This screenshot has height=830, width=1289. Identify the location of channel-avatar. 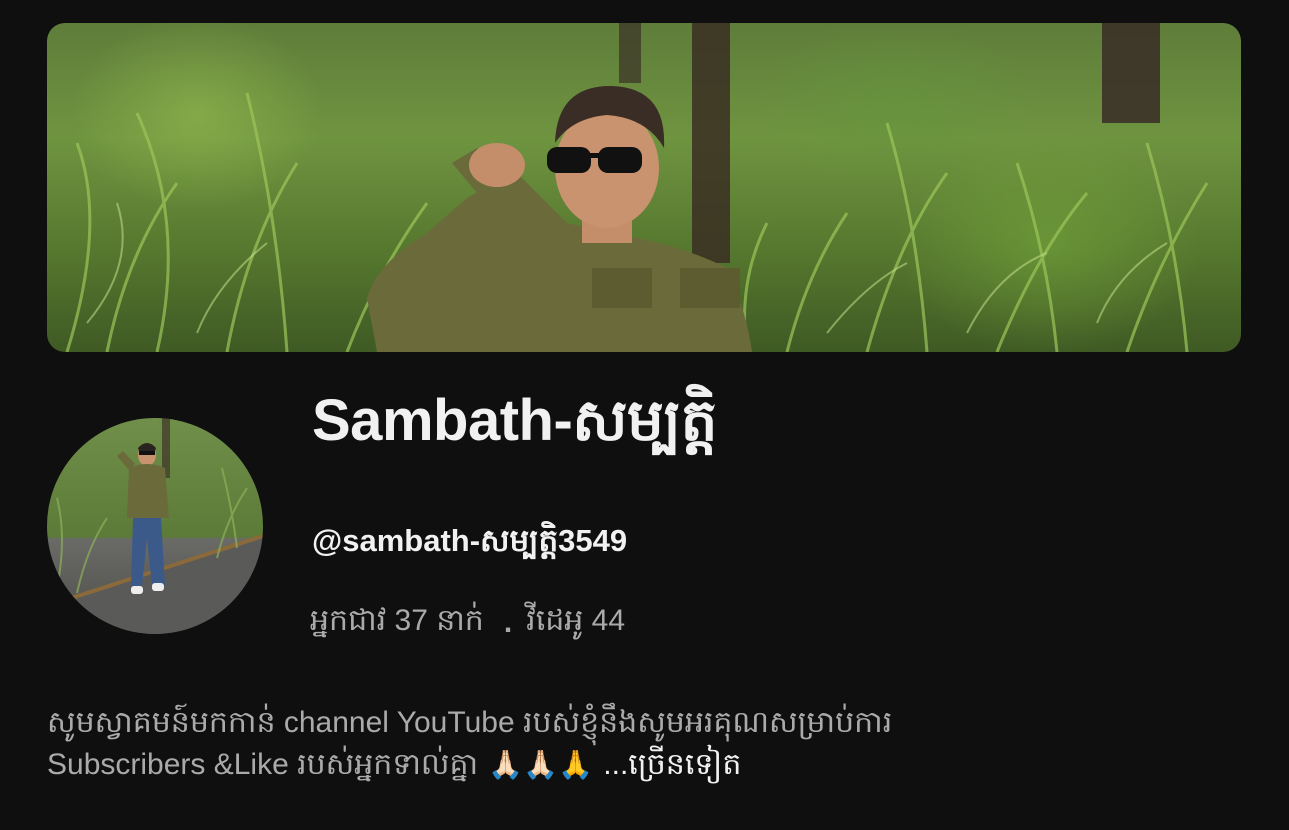
(155, 526).